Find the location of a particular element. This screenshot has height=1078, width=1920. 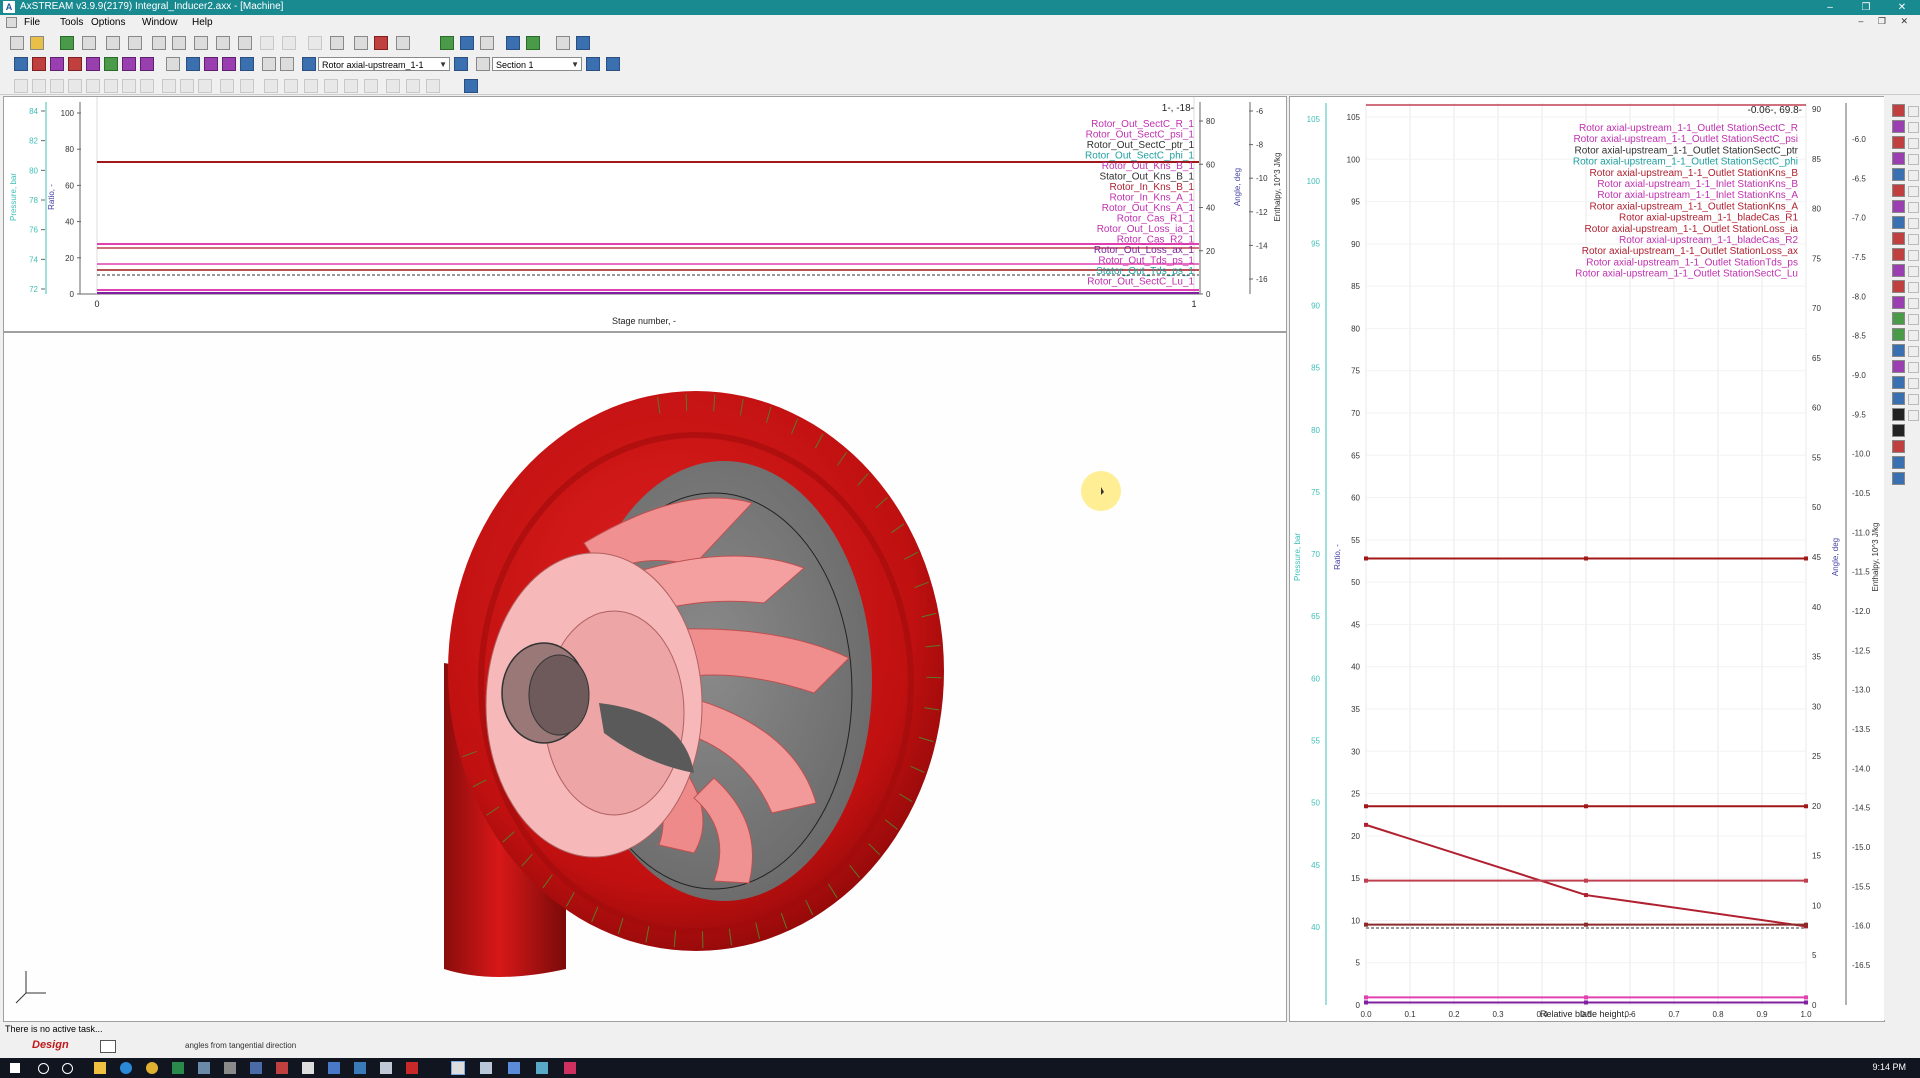

chart-icon is located at coordinates (135, 43).